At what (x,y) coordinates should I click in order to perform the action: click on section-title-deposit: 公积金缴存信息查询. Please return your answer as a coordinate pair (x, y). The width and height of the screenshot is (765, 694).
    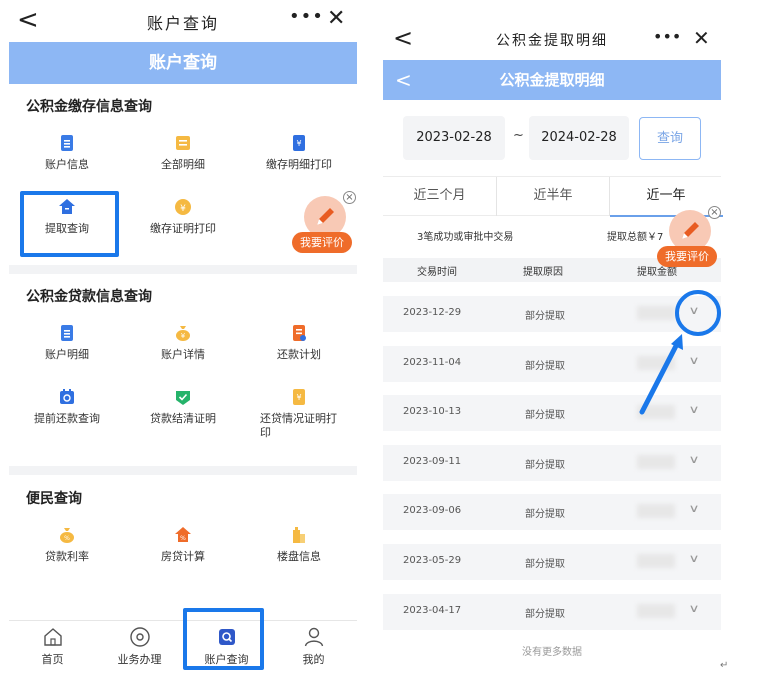
    Looking at the image, I should click on (89, 107).